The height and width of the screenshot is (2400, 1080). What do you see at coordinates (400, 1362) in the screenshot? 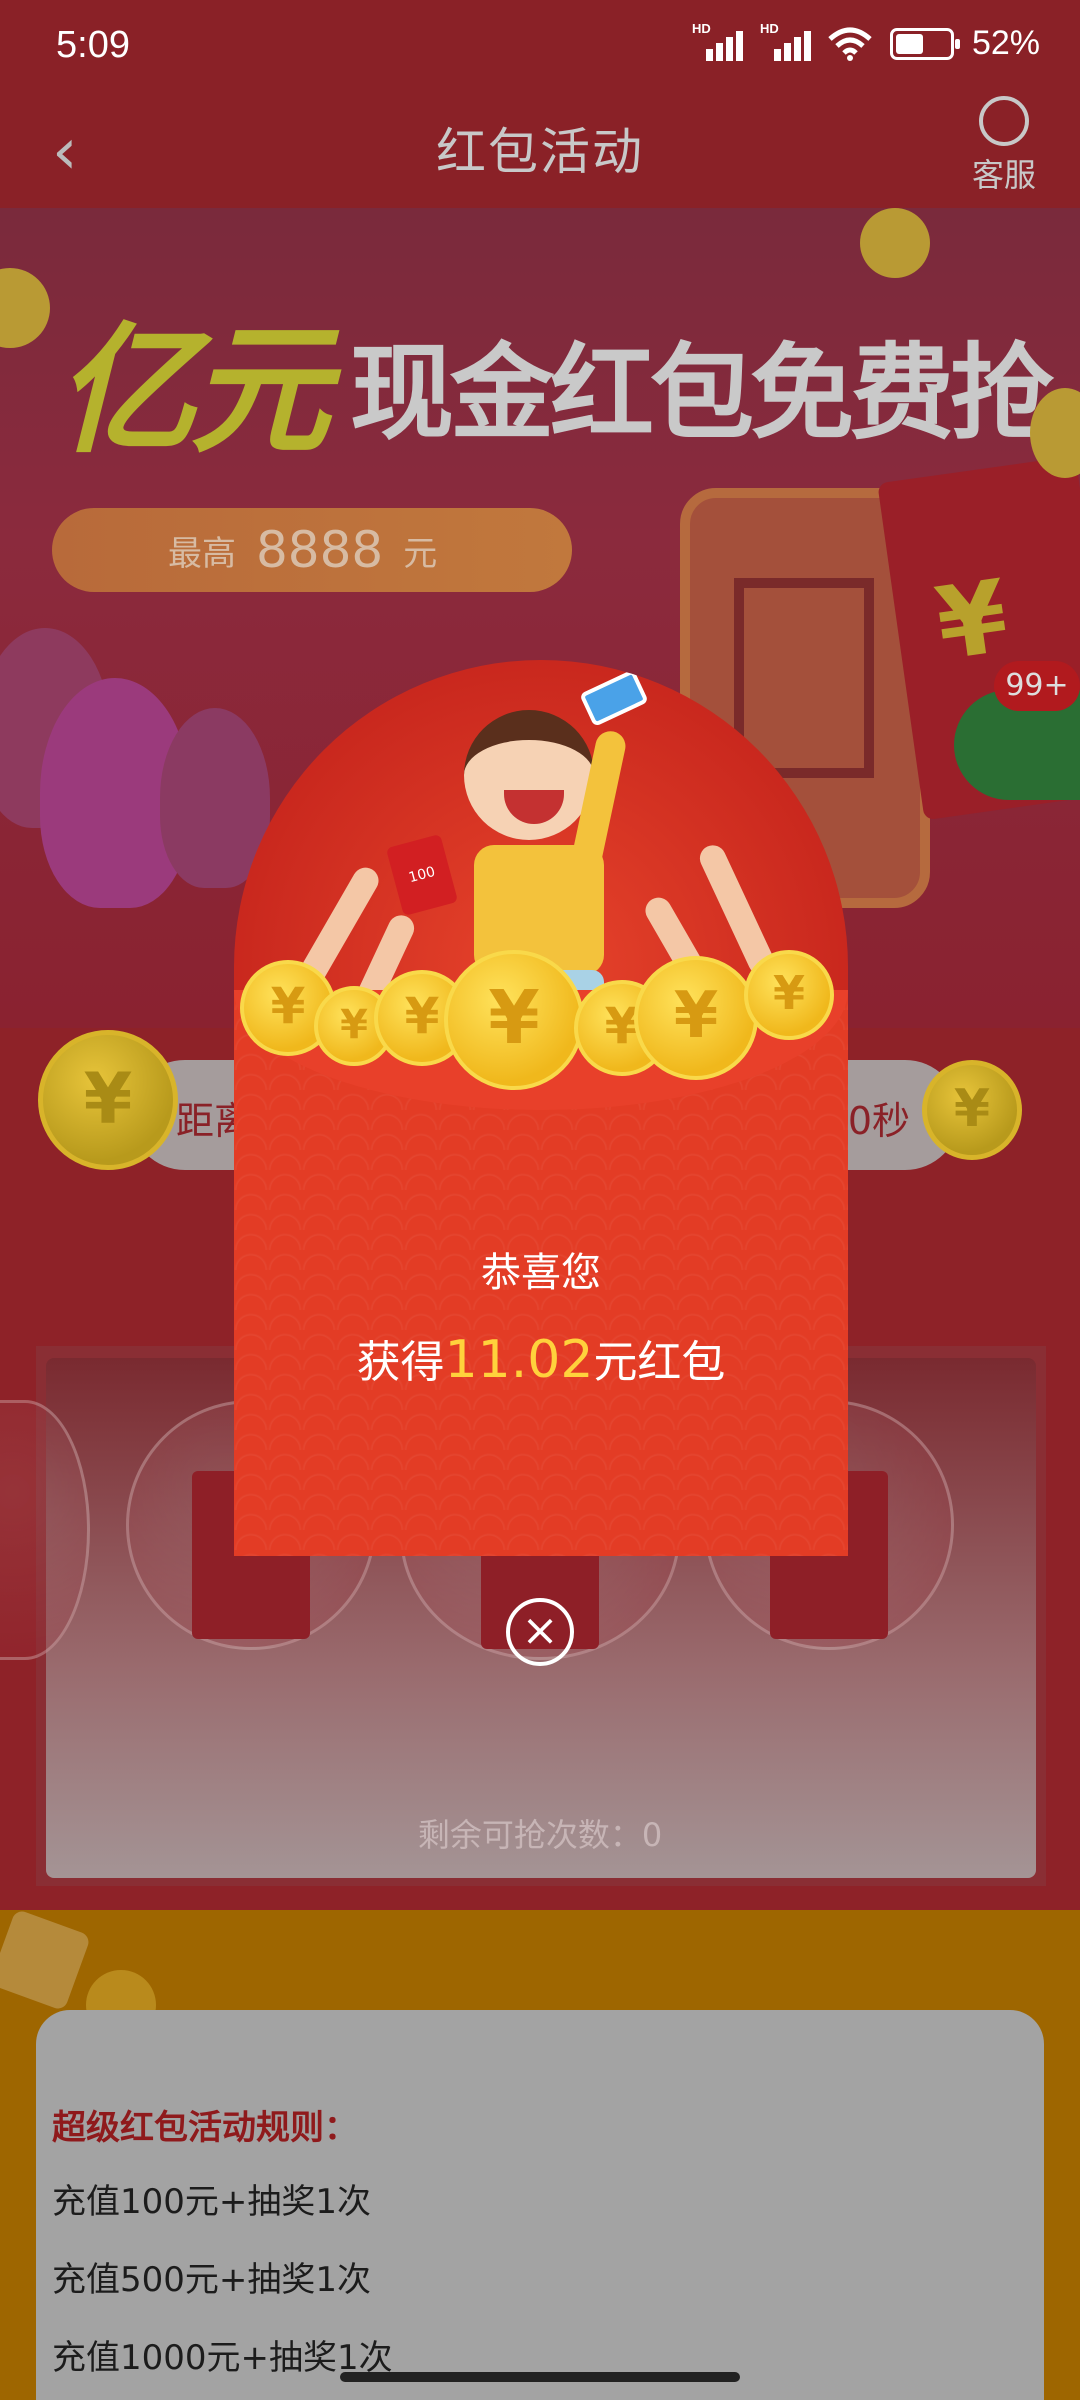
I see `reward-prefix: 获得` at bounding box center [400, 1362].